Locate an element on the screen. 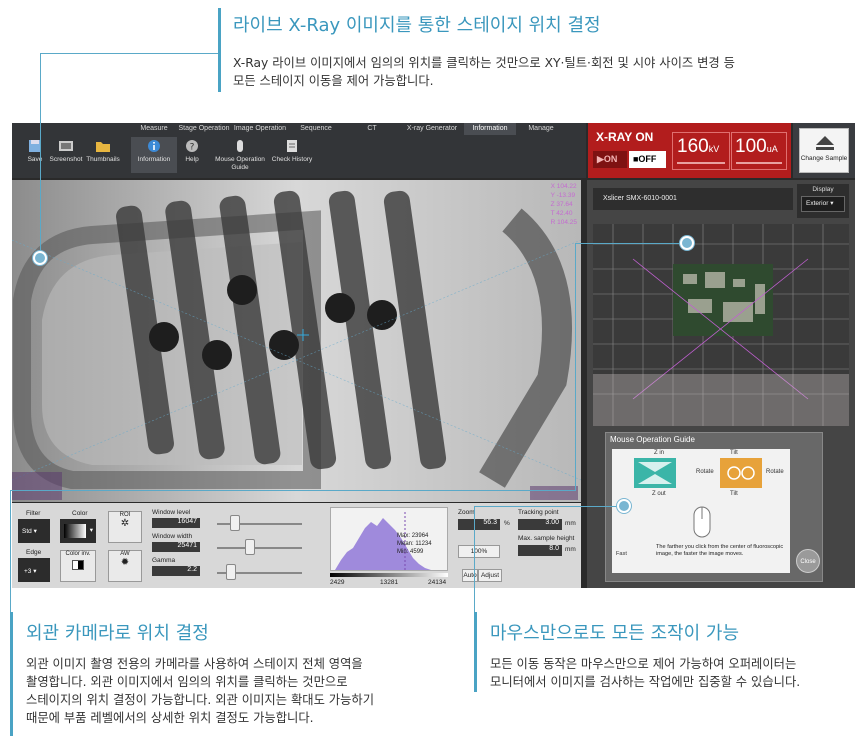  window-level-field: 16047 is located at coordinates (176, 523).